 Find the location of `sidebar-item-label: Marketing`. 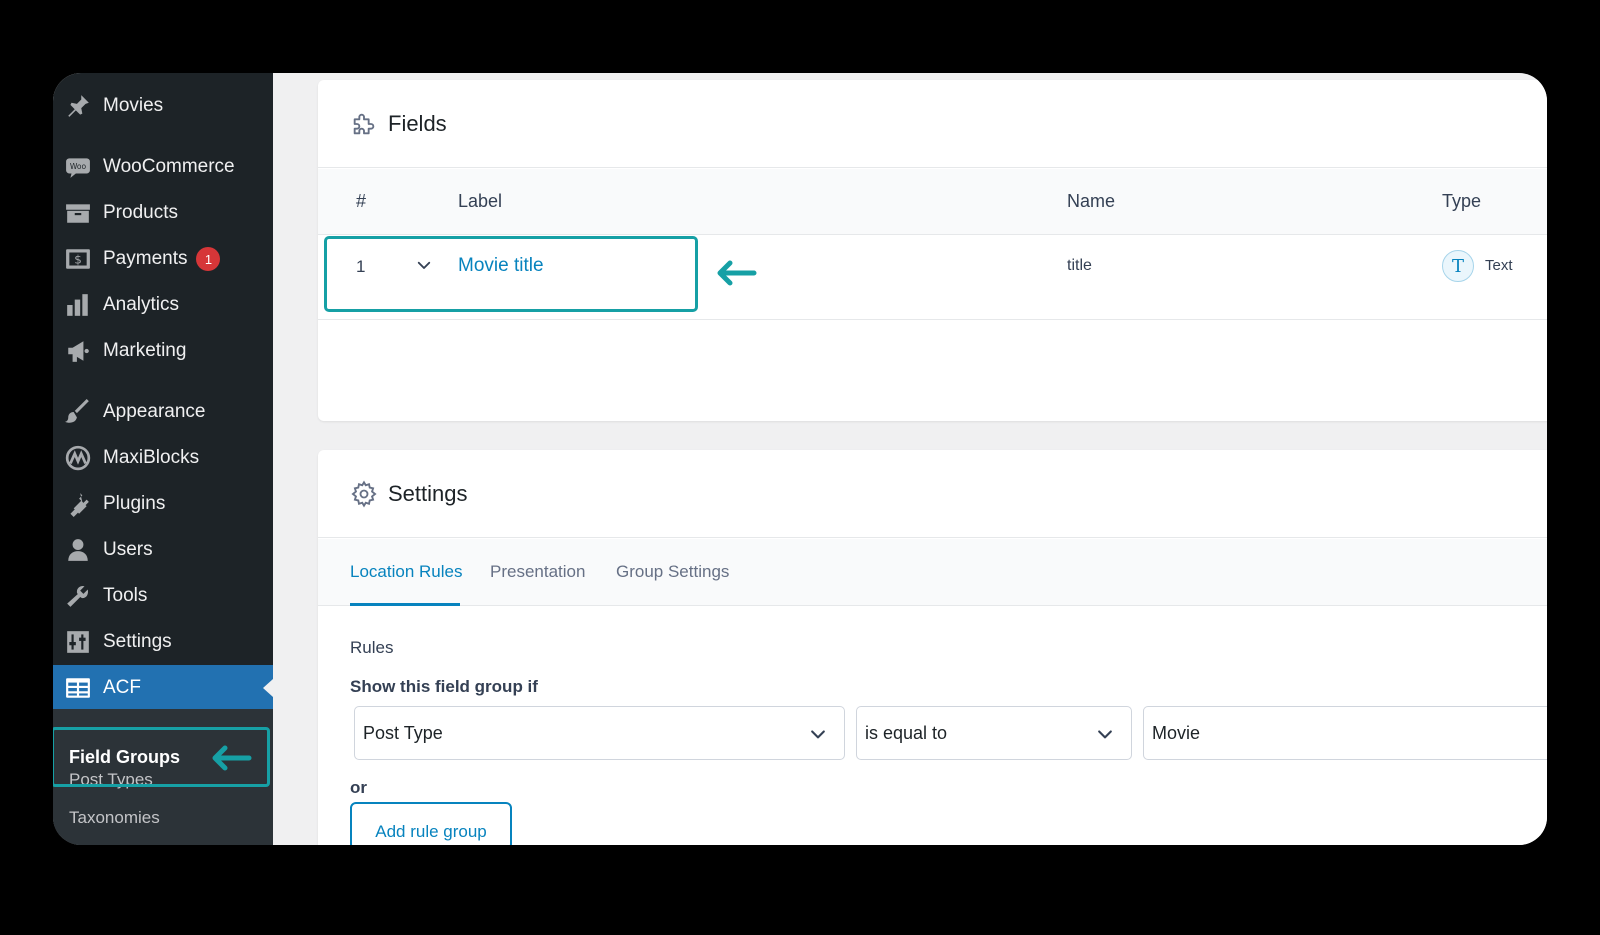

sidebar-item-label: Marketing is located at coordinates (145, 350).